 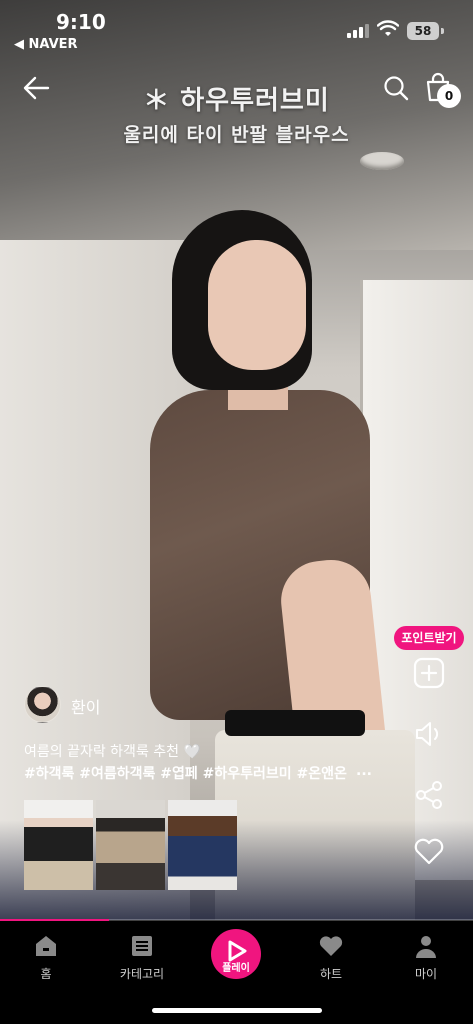 What do you see at coordinates (358, 31) in the screenshot?
I see `cellular-signal-icon` at bounding box center [358, 31].